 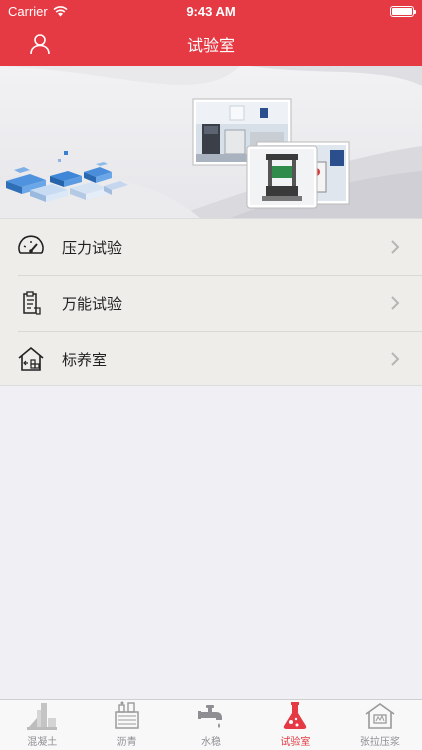 I want to click on tab-asphalt: 沥青, so click(x=126, y=725).